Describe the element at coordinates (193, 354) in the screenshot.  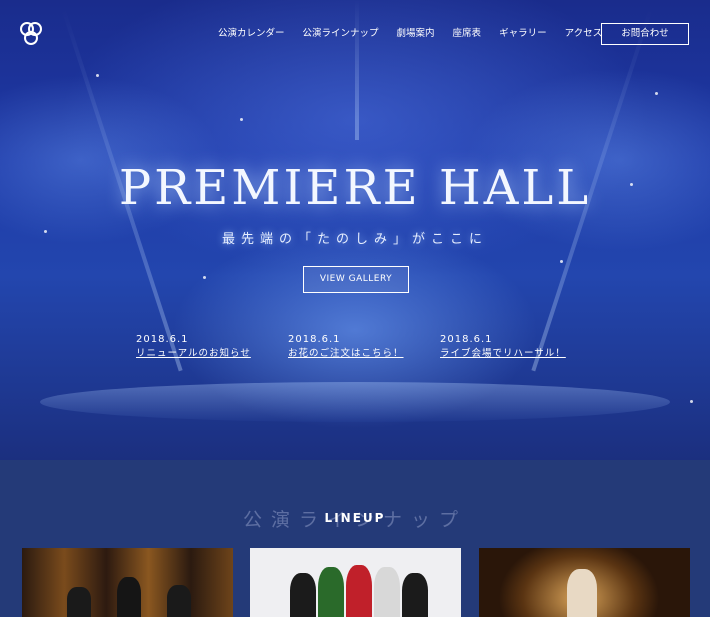
I see `news-link: リニューアルのお知らせ` at that location.